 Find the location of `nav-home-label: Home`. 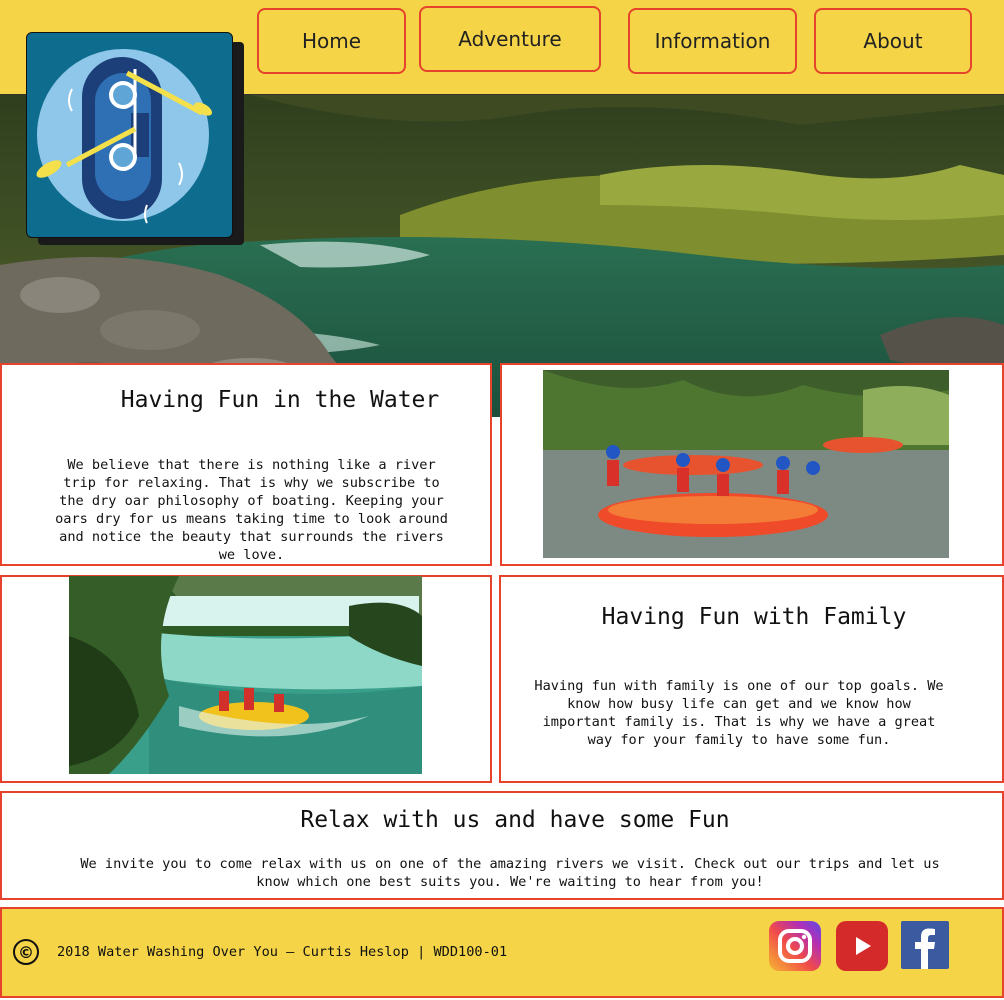

nav-home-label: Home is located at coordinates (331, 41).